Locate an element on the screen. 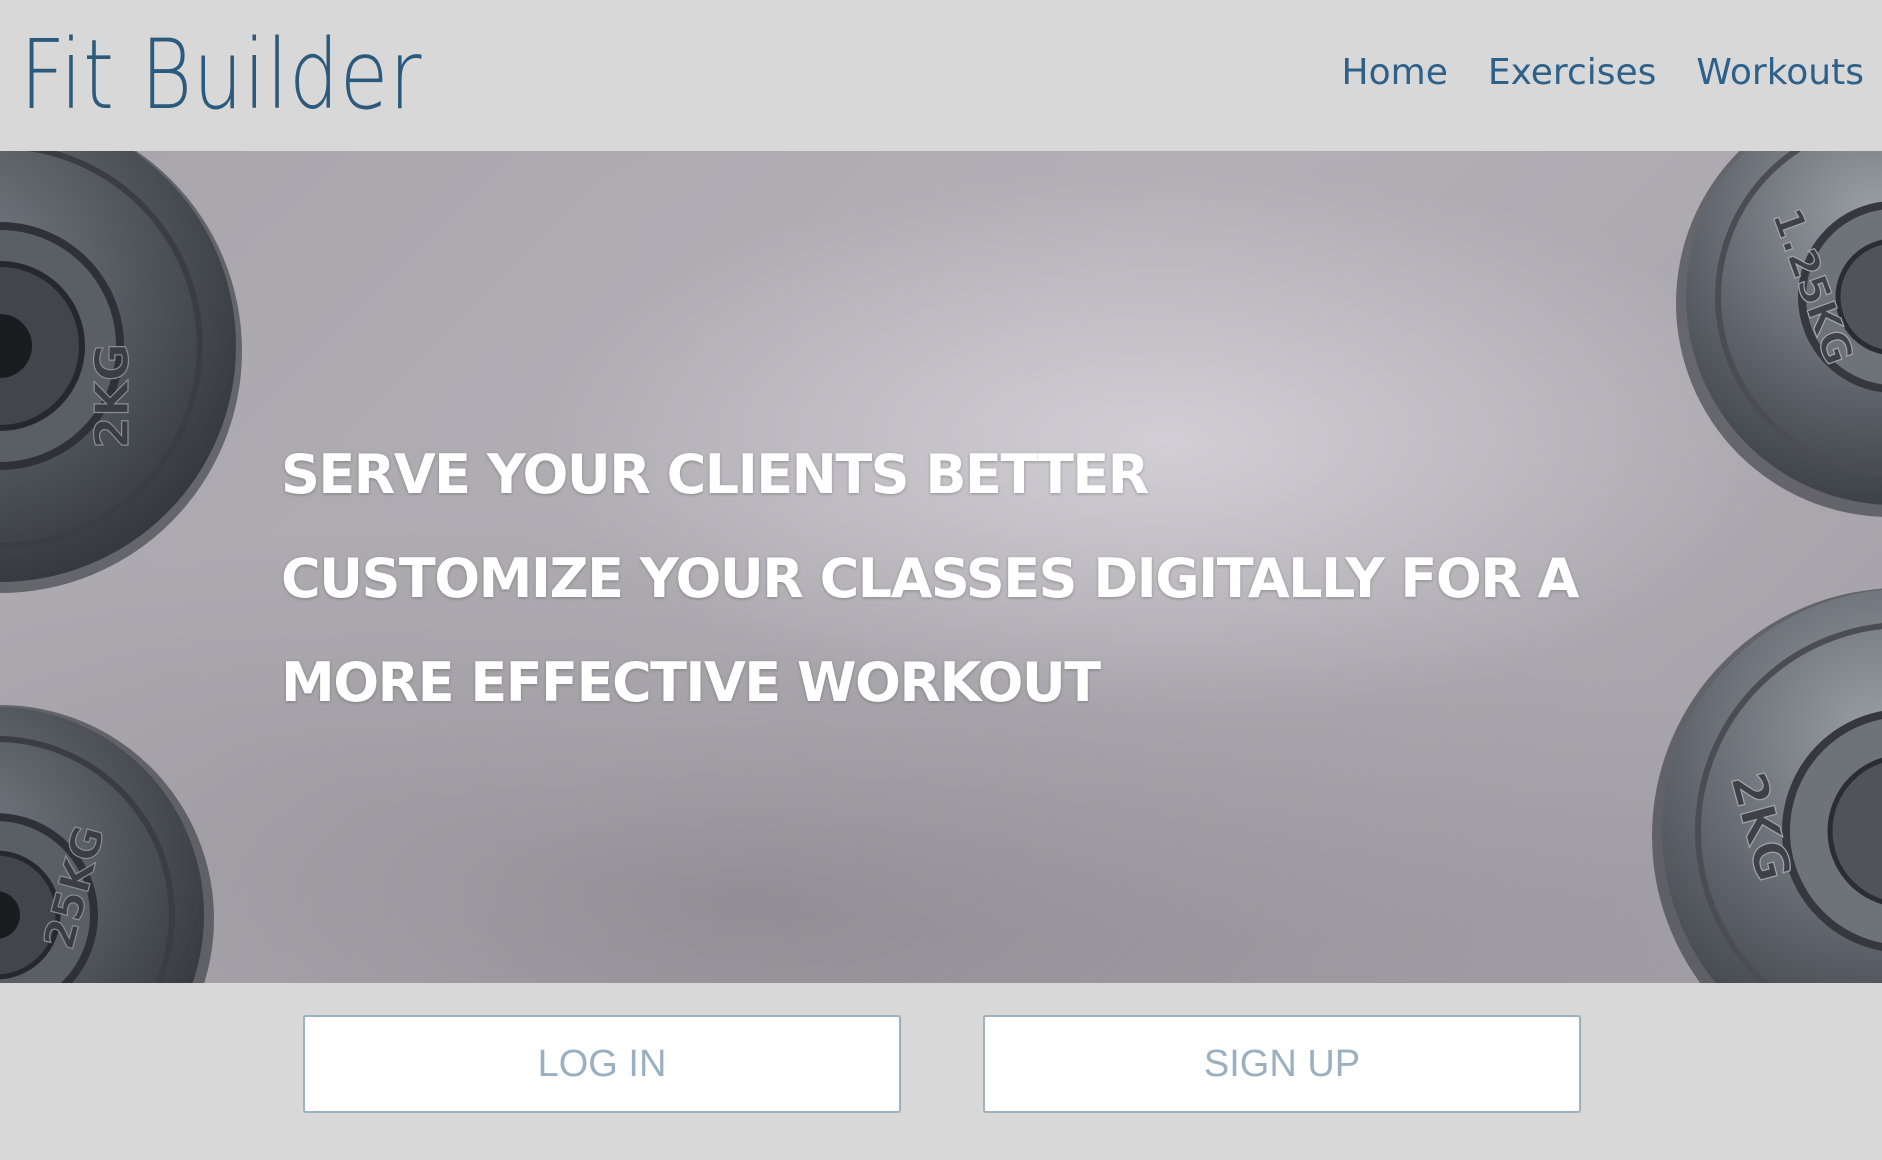  nav-home-link: Home is located at coordinates (1395, 72).